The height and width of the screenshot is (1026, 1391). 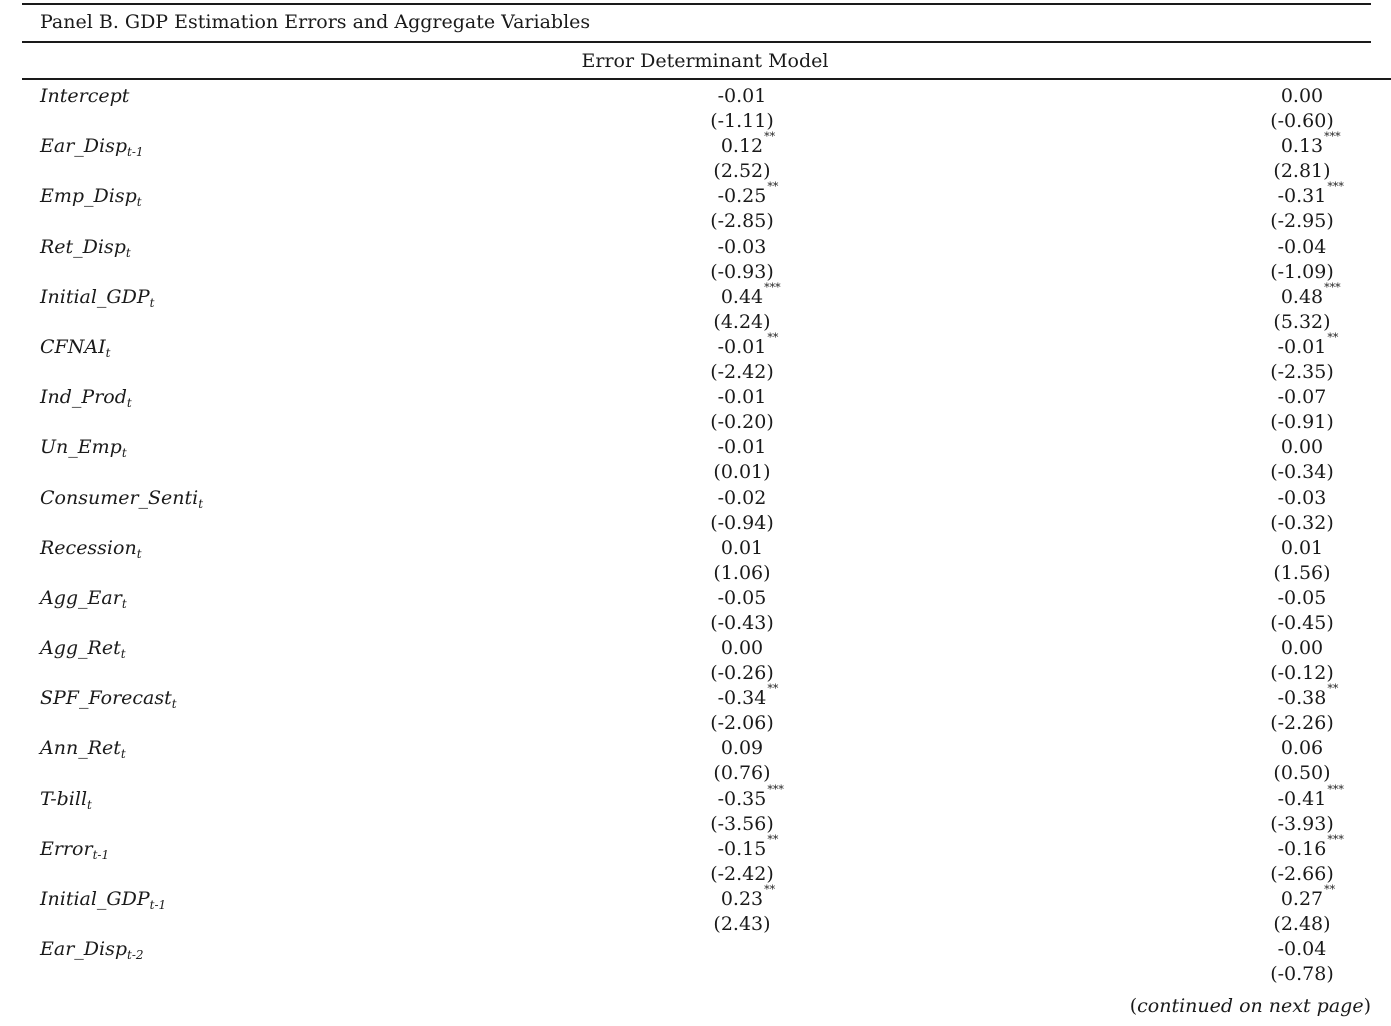 I want to click on table-row: Agg_Rett 0.00 (-0.26) 0.00 (-0.12), so click(x=695, y=661).